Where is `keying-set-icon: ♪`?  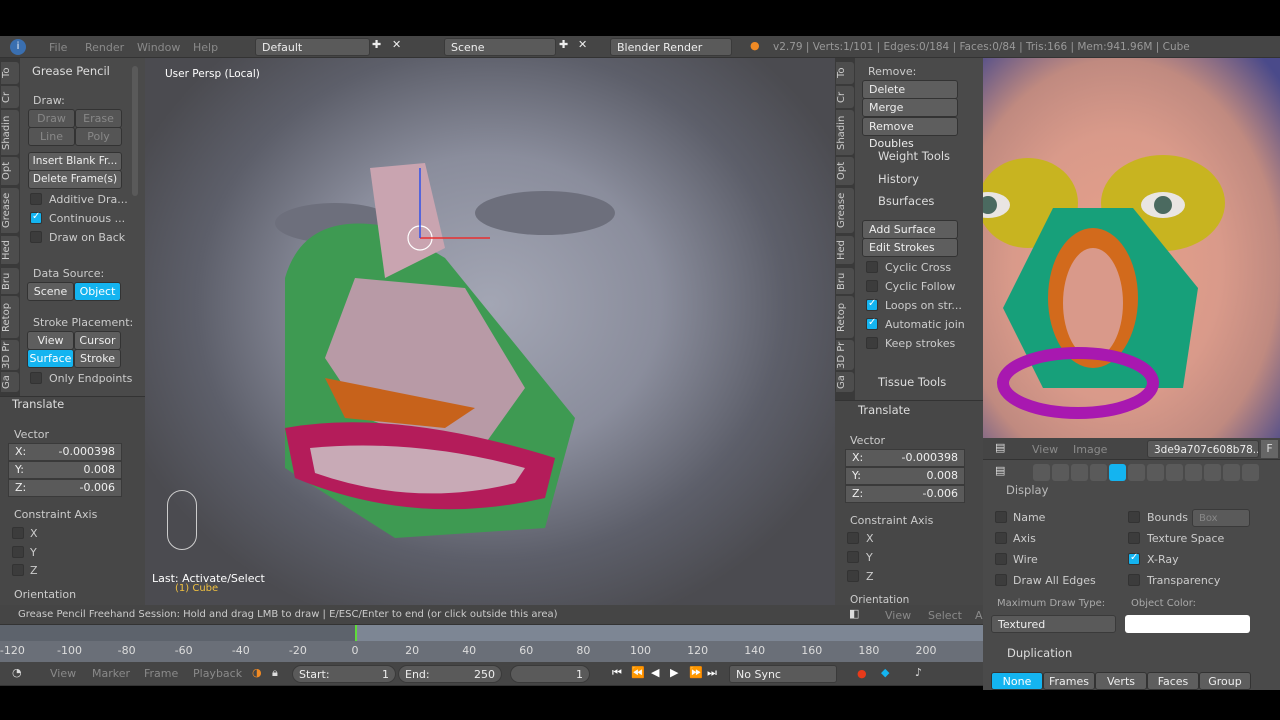
keying-set-icon: ♪ is located at coordinates (918, 672).